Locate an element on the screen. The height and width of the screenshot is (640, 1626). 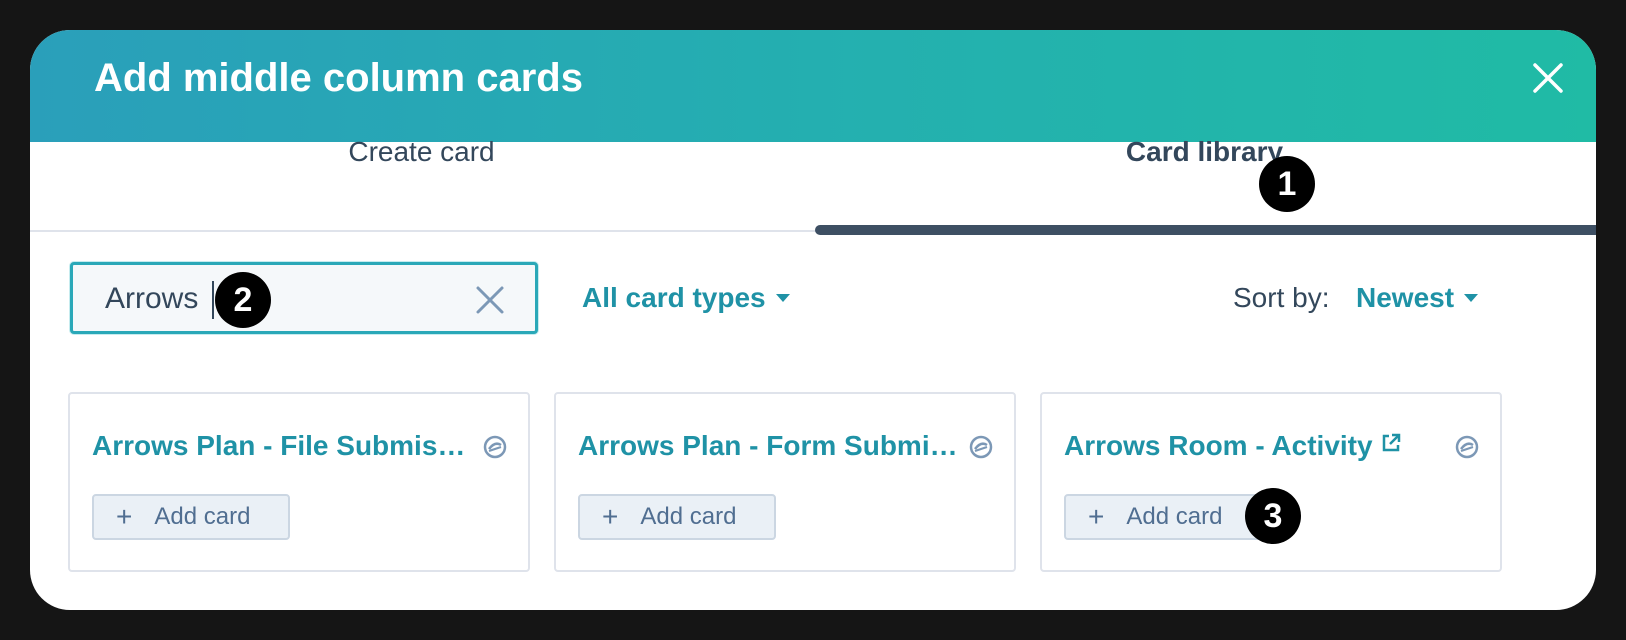
sort-by-label: Sort by: is located at coordinates (1281, 297).